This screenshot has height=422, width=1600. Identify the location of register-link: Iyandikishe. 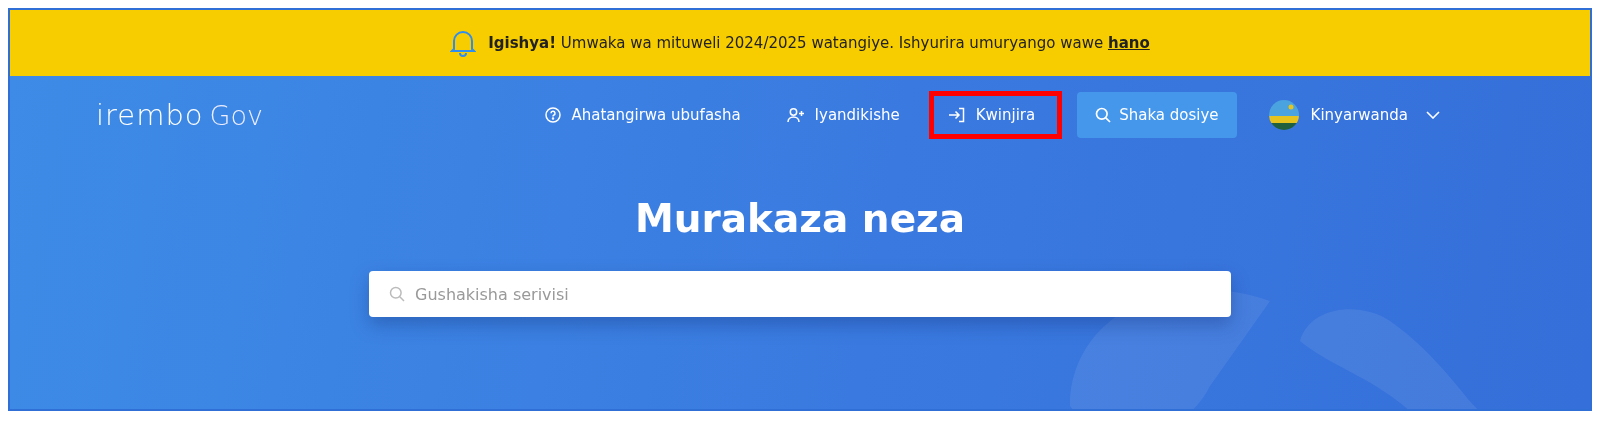
(843, 115).